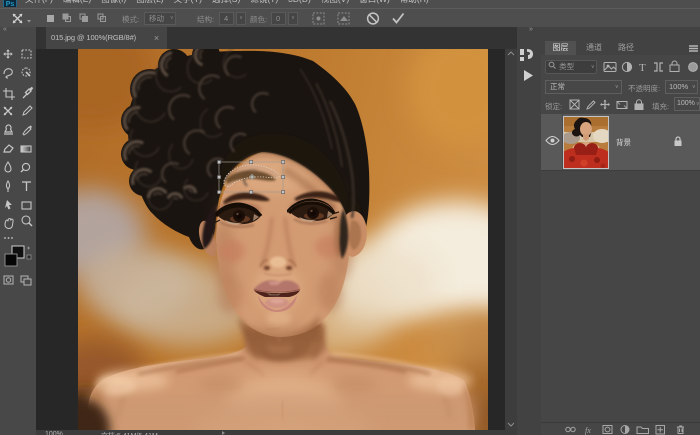  Describe the element at coordinates (588, 430) in the screenshot. I see `svg-text: fx` at that location.